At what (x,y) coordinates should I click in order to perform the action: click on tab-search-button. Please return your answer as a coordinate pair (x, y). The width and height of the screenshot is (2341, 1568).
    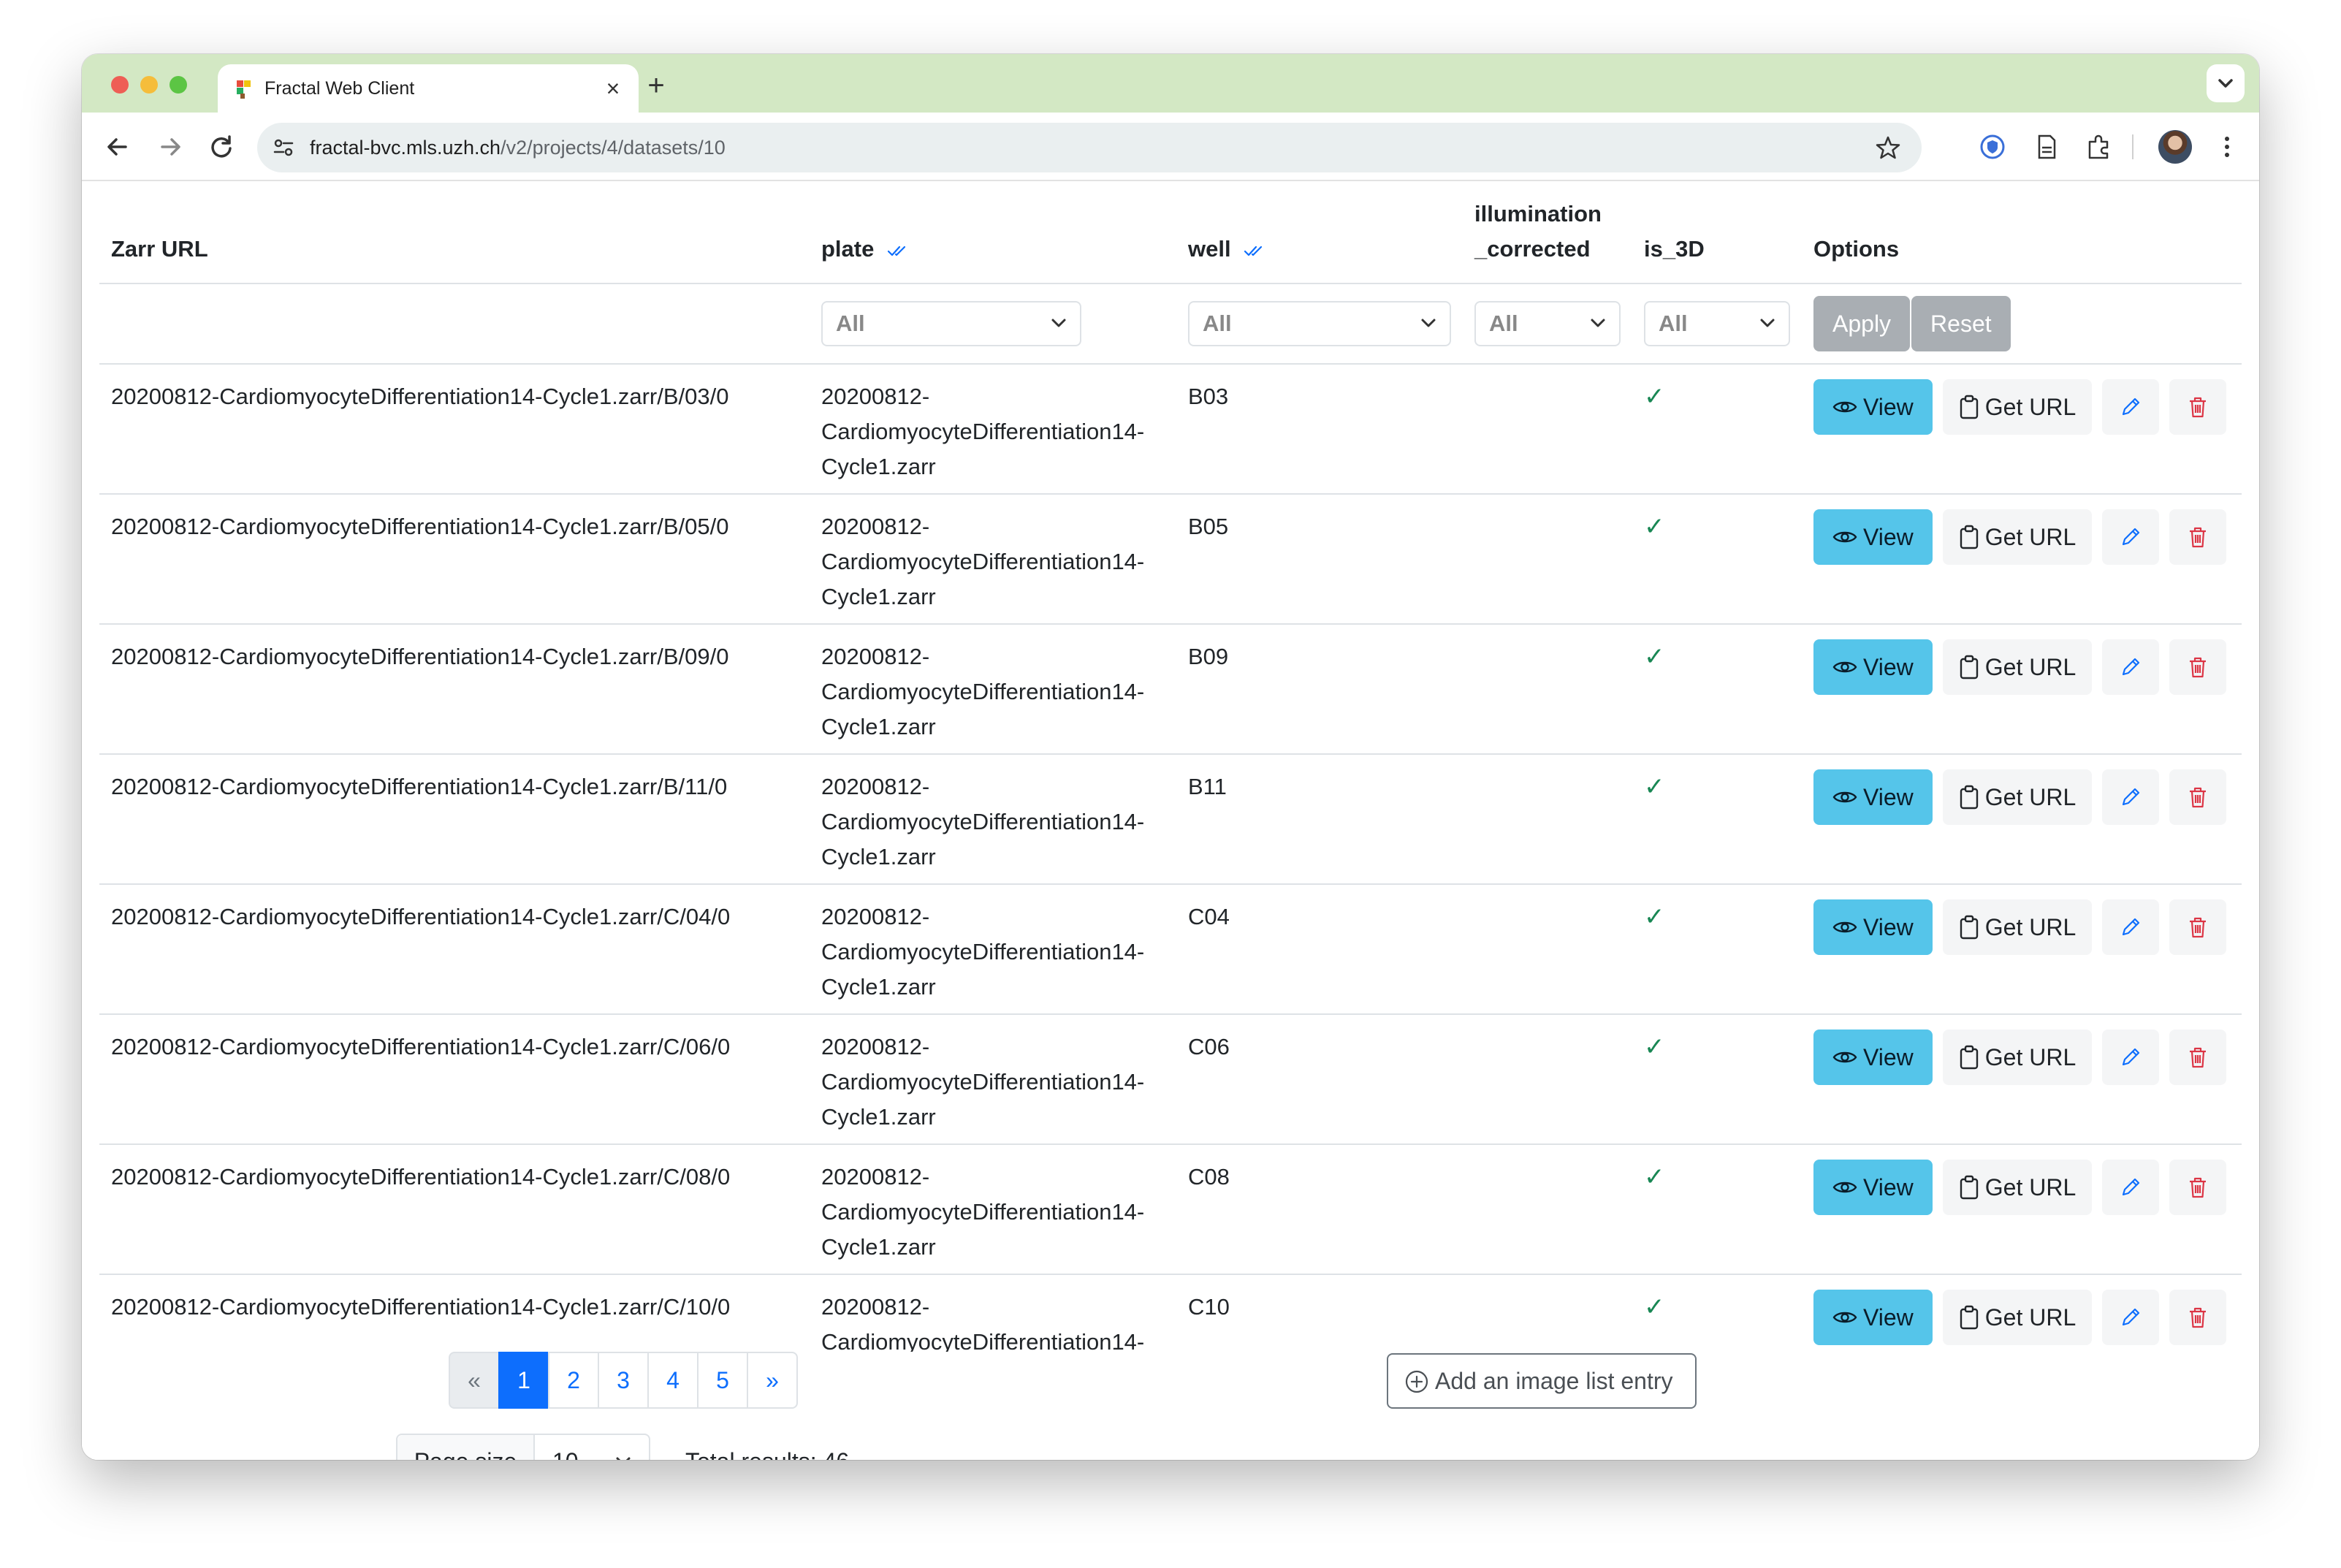
    Looking at the image, I should click on (2226, 83).